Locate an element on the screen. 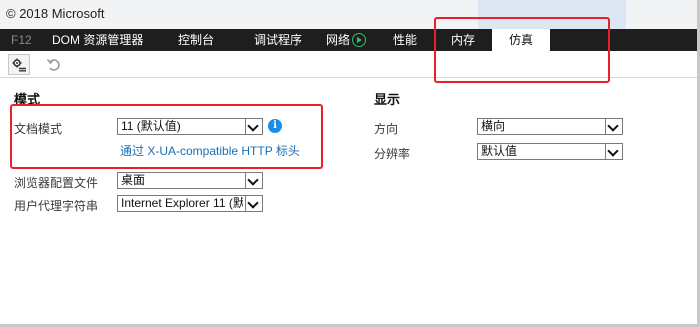 The width and height of the screenshot is (700, 327). orientation-select: 横向 is located at coordinates (550, 126).